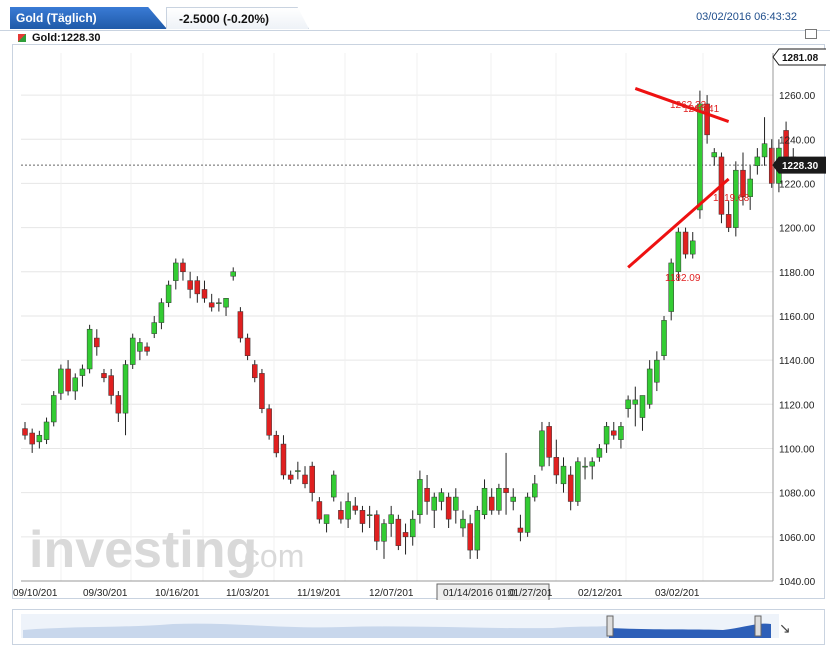 This screenshot has width=830, height=651. Describe the element at coordinates (105, 593) in the screenshot. I see `x-tick-label: 09/30/201` at that location.